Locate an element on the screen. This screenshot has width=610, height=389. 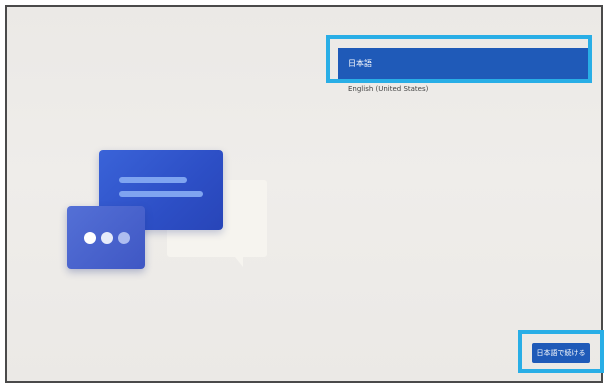
continue-button: 日本語で続ける is located at coordinates (561, 353).